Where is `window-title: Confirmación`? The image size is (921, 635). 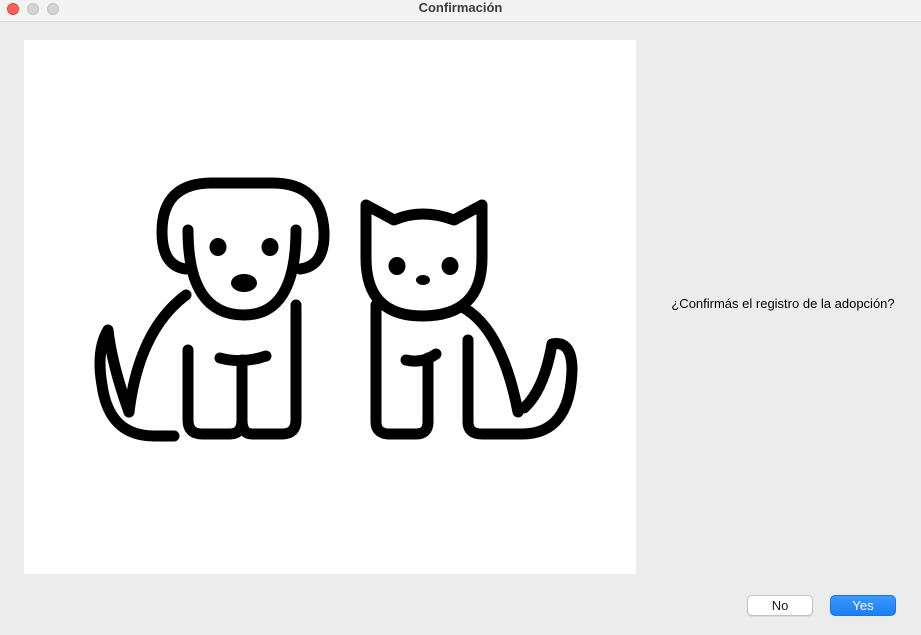 window-title: Confirmación is located at coordinates (460, 7).